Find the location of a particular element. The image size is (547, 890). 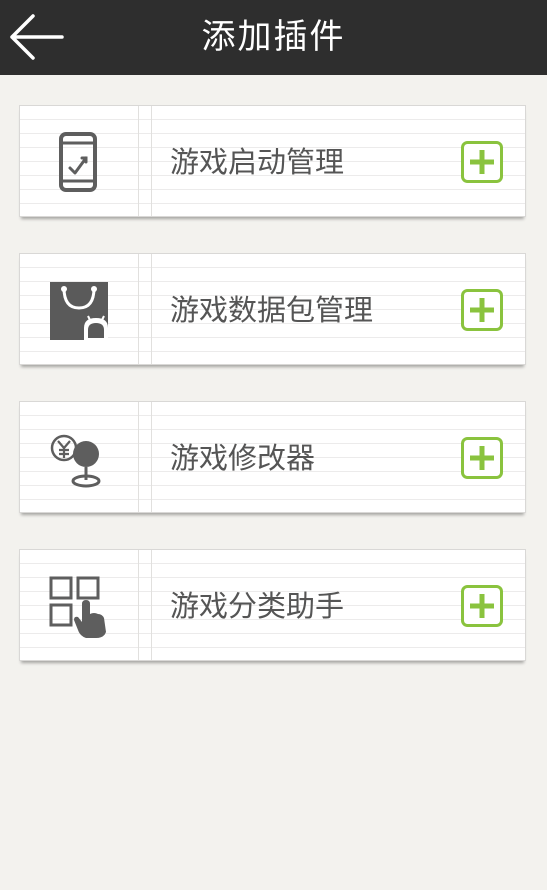

package-bag-icon is located at coordinates (79, 311).